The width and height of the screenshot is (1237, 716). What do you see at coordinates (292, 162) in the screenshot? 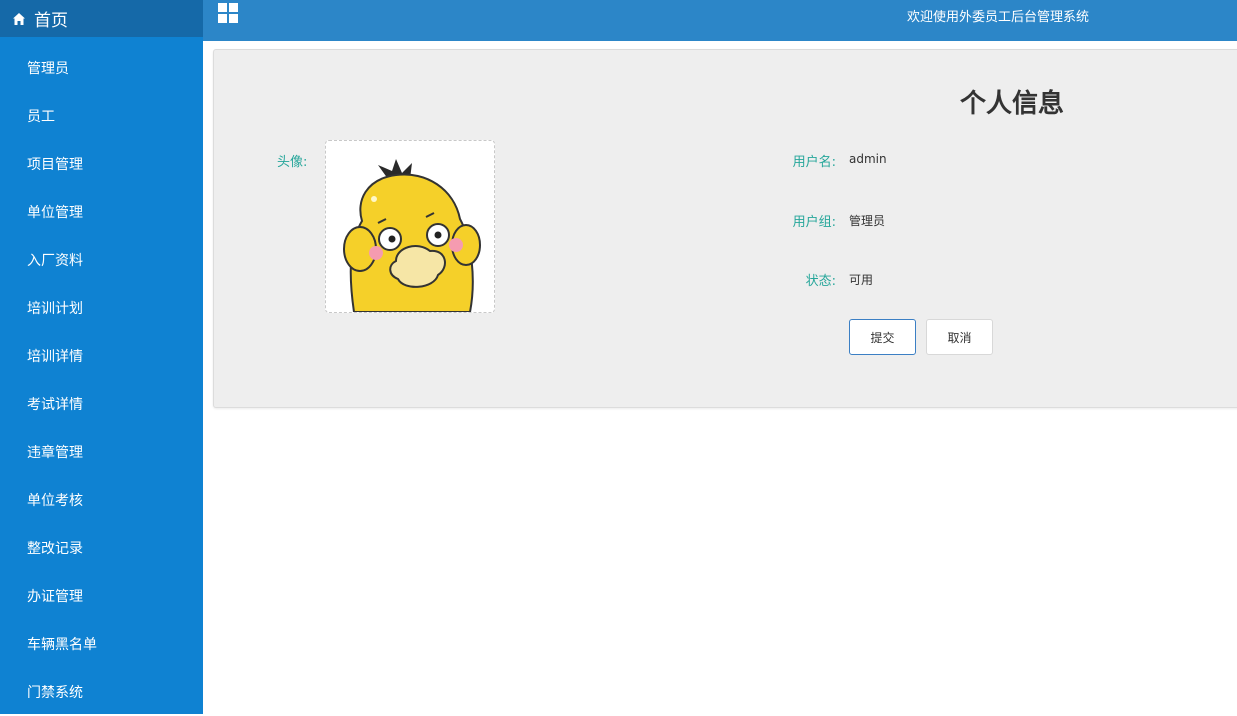
I see `avatar-label: 头像:` at bounding box center [292, 162].